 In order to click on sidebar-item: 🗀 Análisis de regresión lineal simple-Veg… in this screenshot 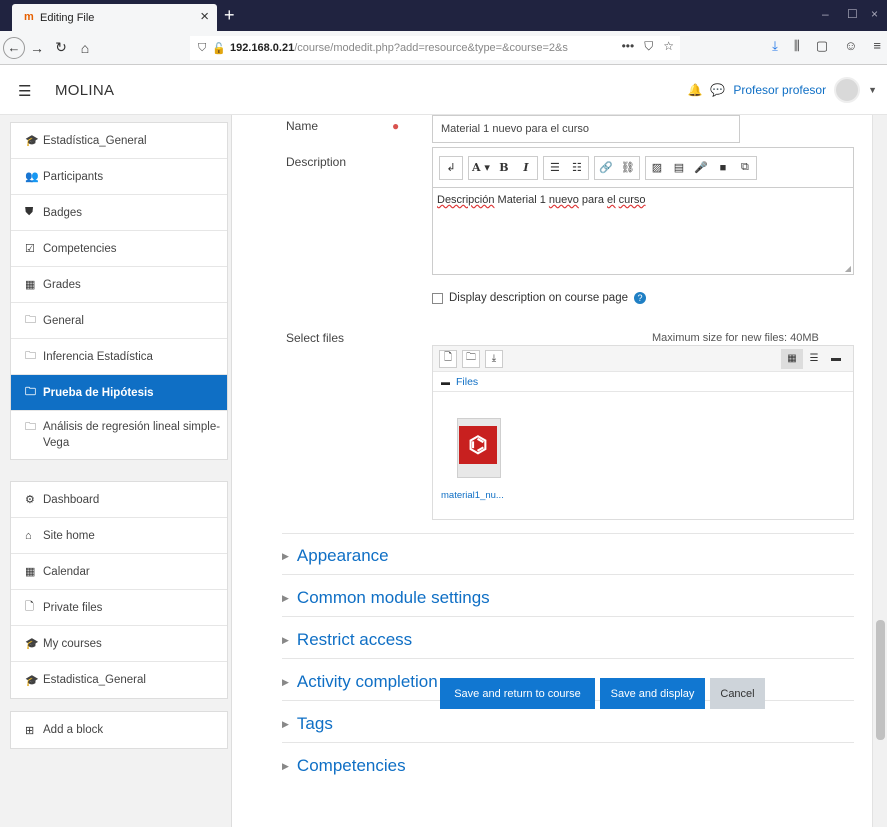, I will do `click(119, 435)`.